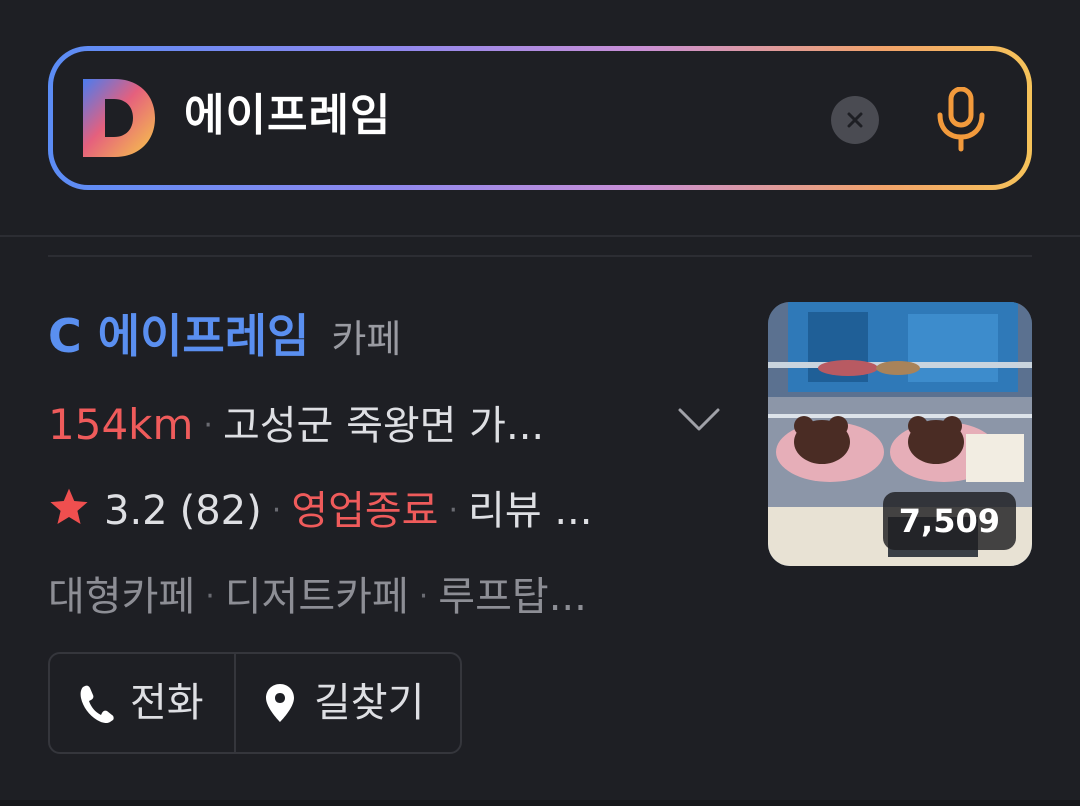 The width and height of the screenshot is (1080, 806). I want to click on call-label: 전화, so click(167, 703).